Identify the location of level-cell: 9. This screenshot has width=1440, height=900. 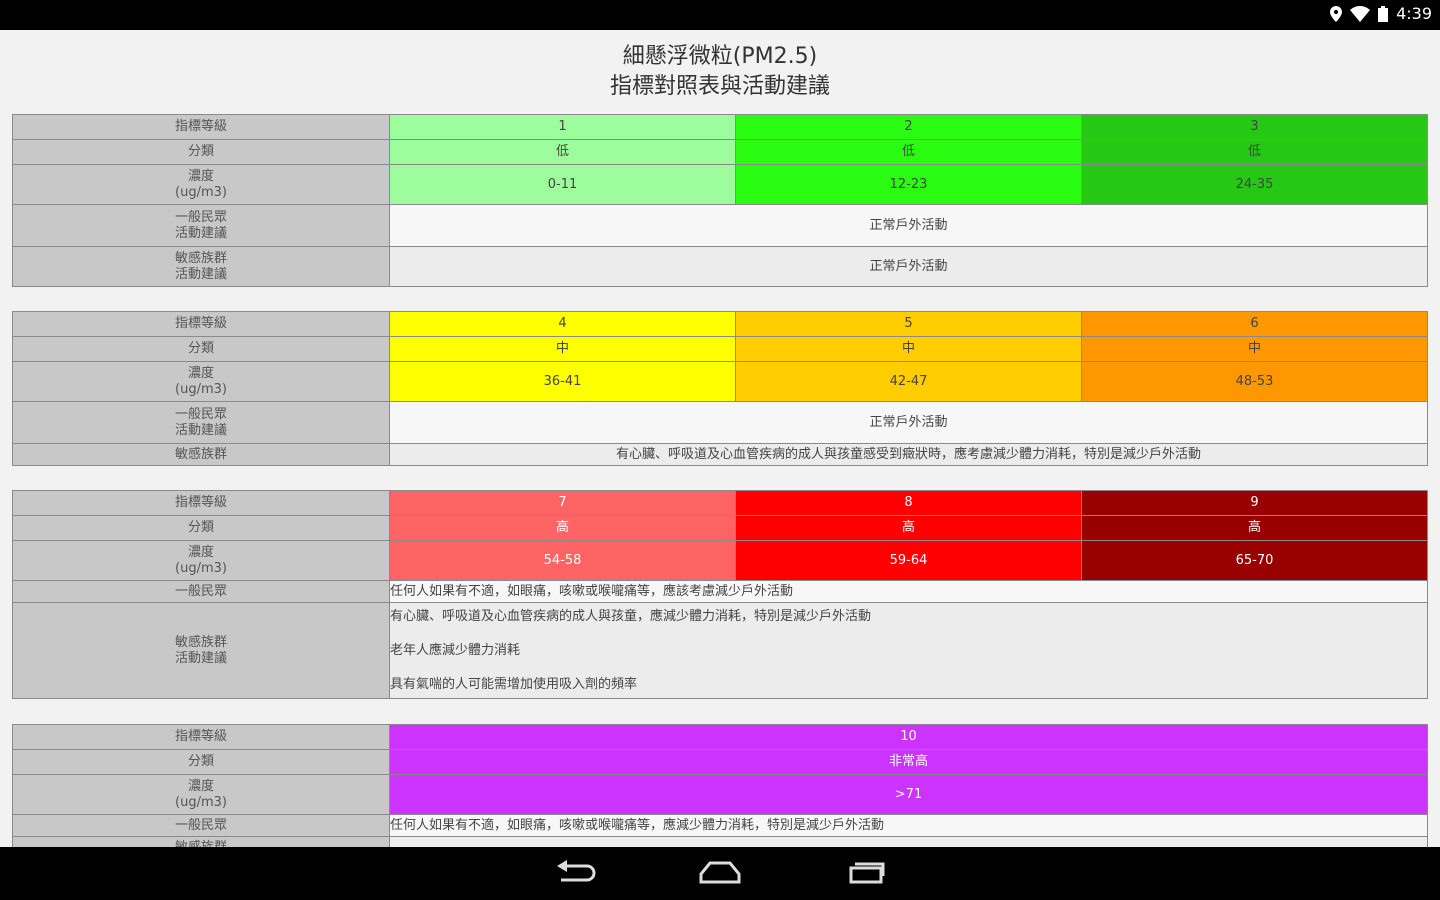
(1254, 503).